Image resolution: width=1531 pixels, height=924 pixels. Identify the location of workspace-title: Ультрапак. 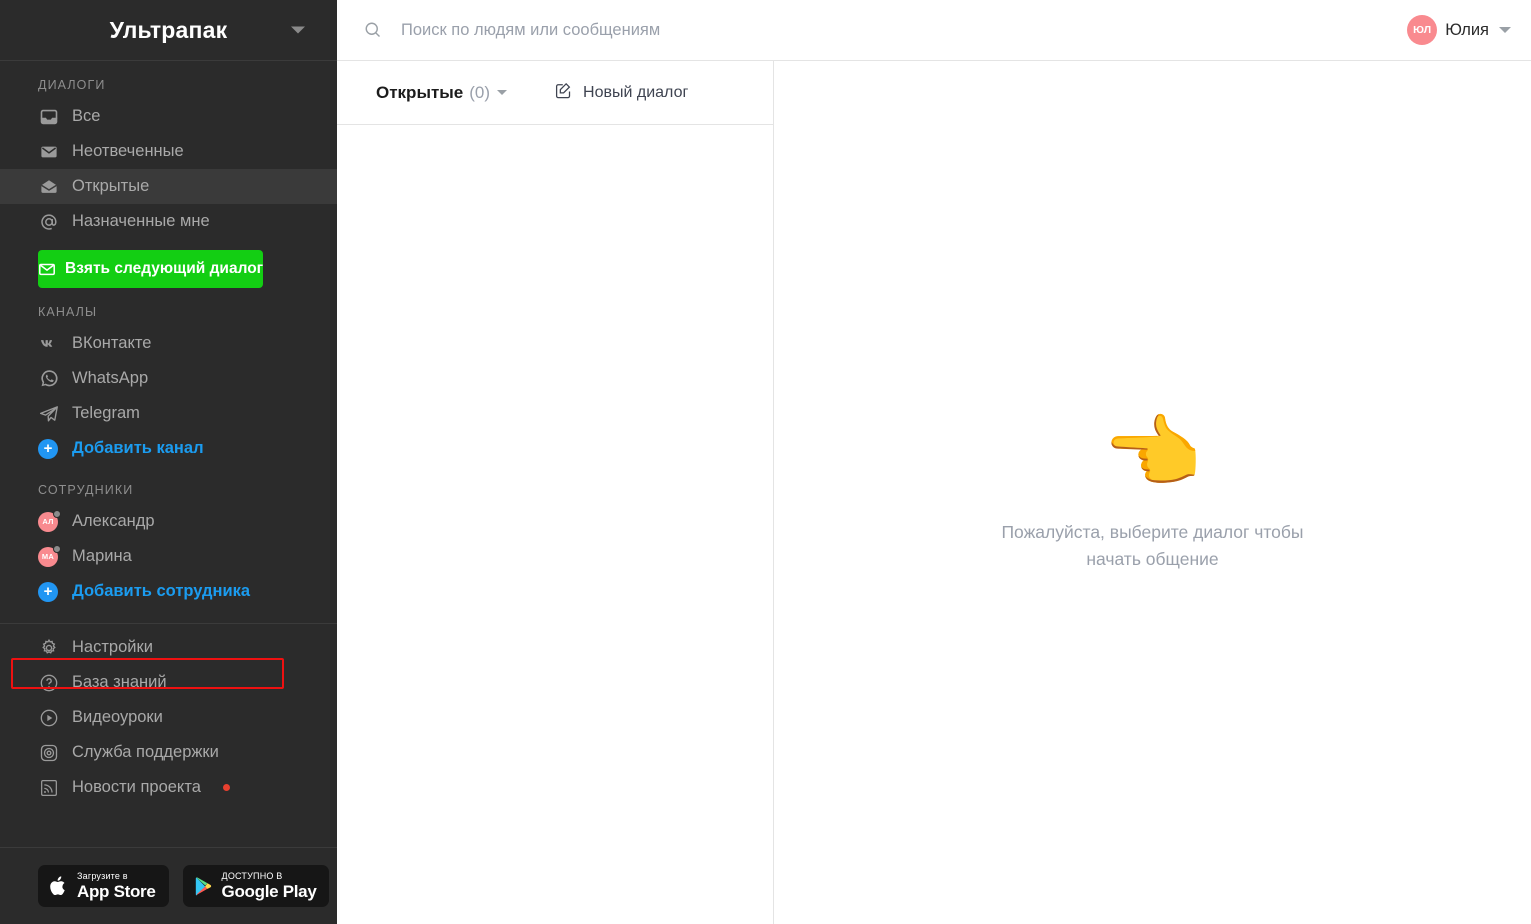
(168, 29).